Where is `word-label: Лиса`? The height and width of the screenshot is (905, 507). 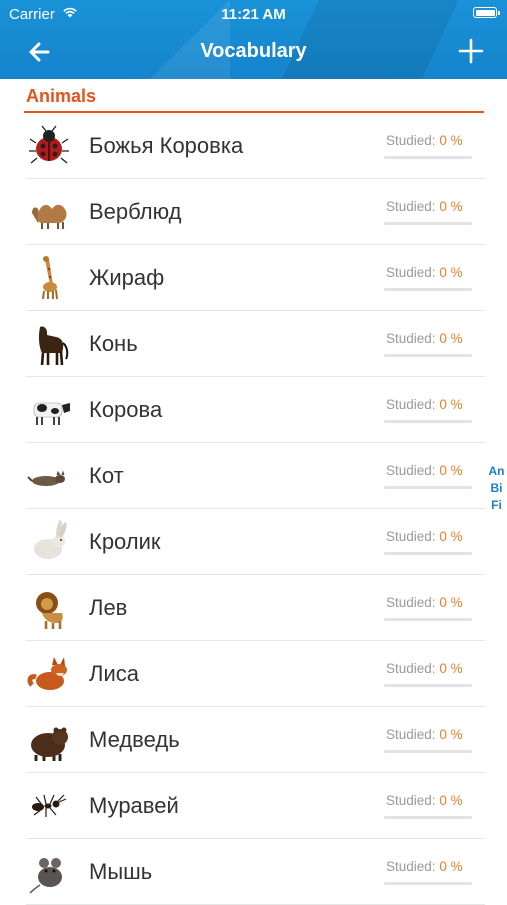
word-label: Лиса is located at coordinates (114, 673).